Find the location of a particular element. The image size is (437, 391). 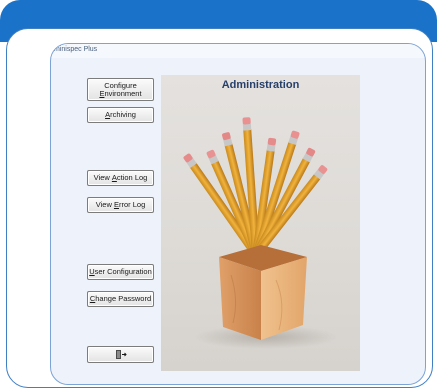

view-action-log-pre: View is located at coordinates (101, 177).